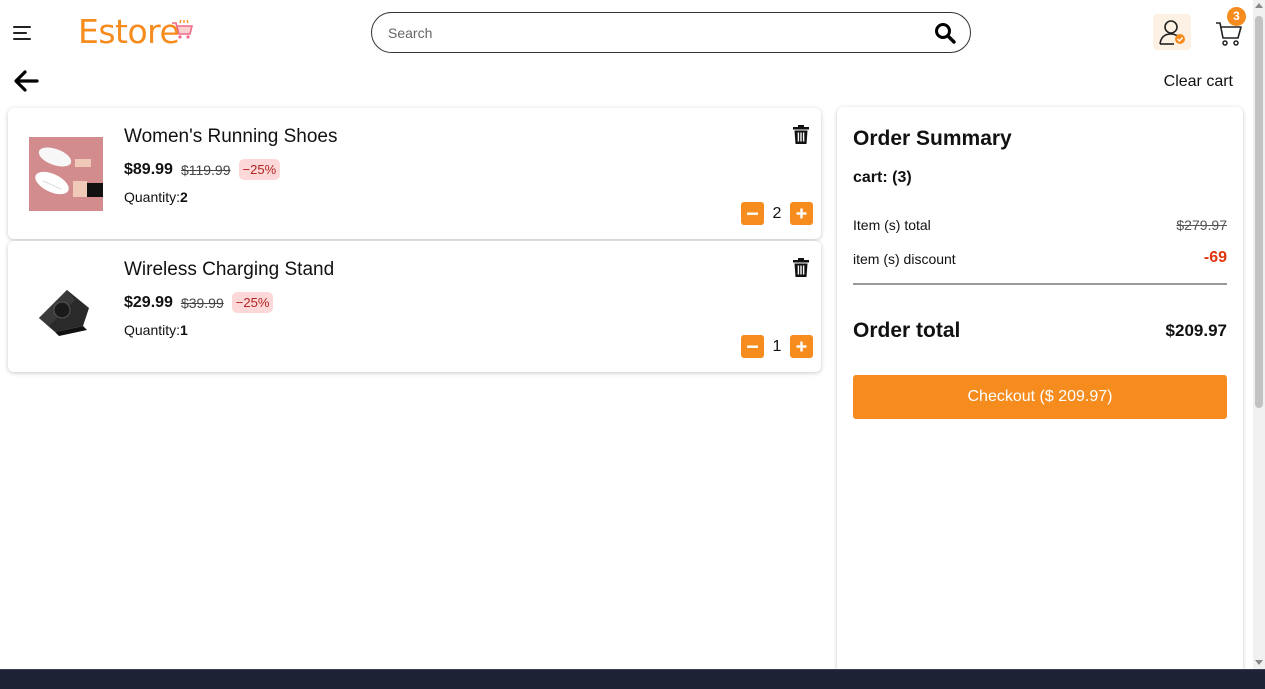  Describe the element at coordinates (202, 302) in the screenshot. I see `item-old-price: $39.99` at that location.